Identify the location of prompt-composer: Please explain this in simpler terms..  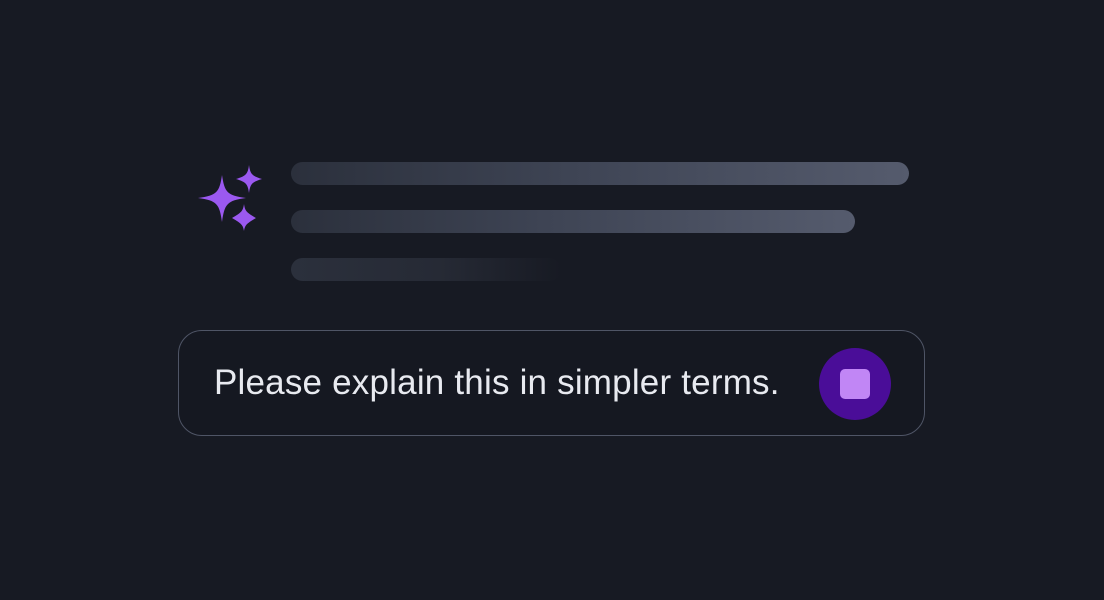
(551, 383).